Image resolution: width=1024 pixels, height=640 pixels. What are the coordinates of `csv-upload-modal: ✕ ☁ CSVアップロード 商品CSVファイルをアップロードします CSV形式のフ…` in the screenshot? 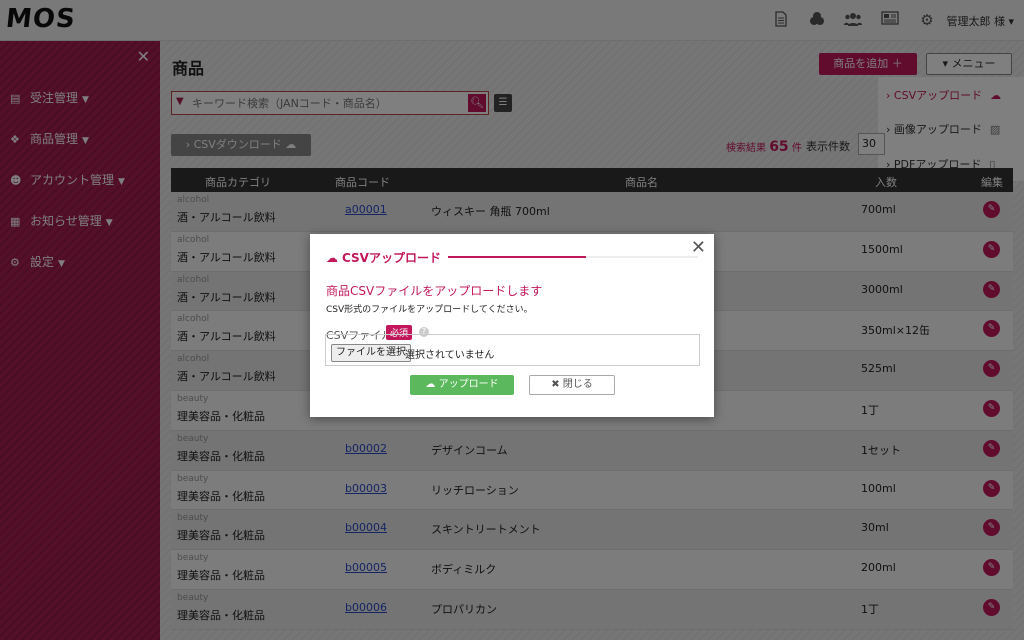 It's located at (512, 325).